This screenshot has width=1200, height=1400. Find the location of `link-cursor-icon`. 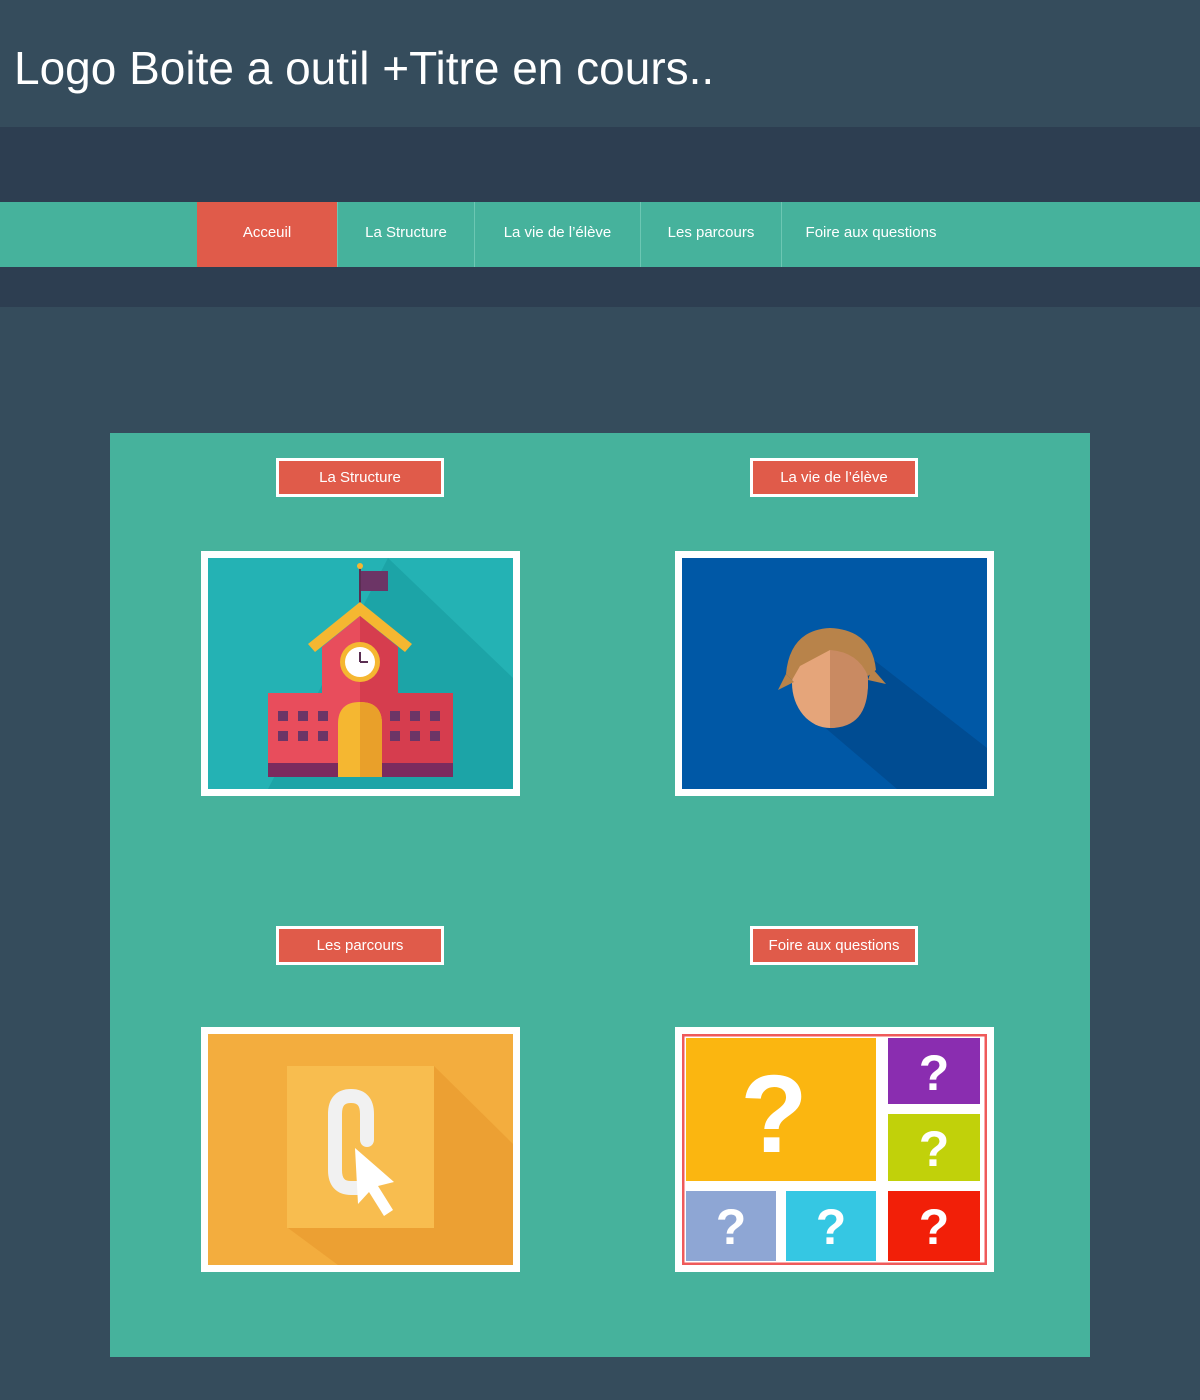

link-cursor-icon is located at coordinates (360, 1149).